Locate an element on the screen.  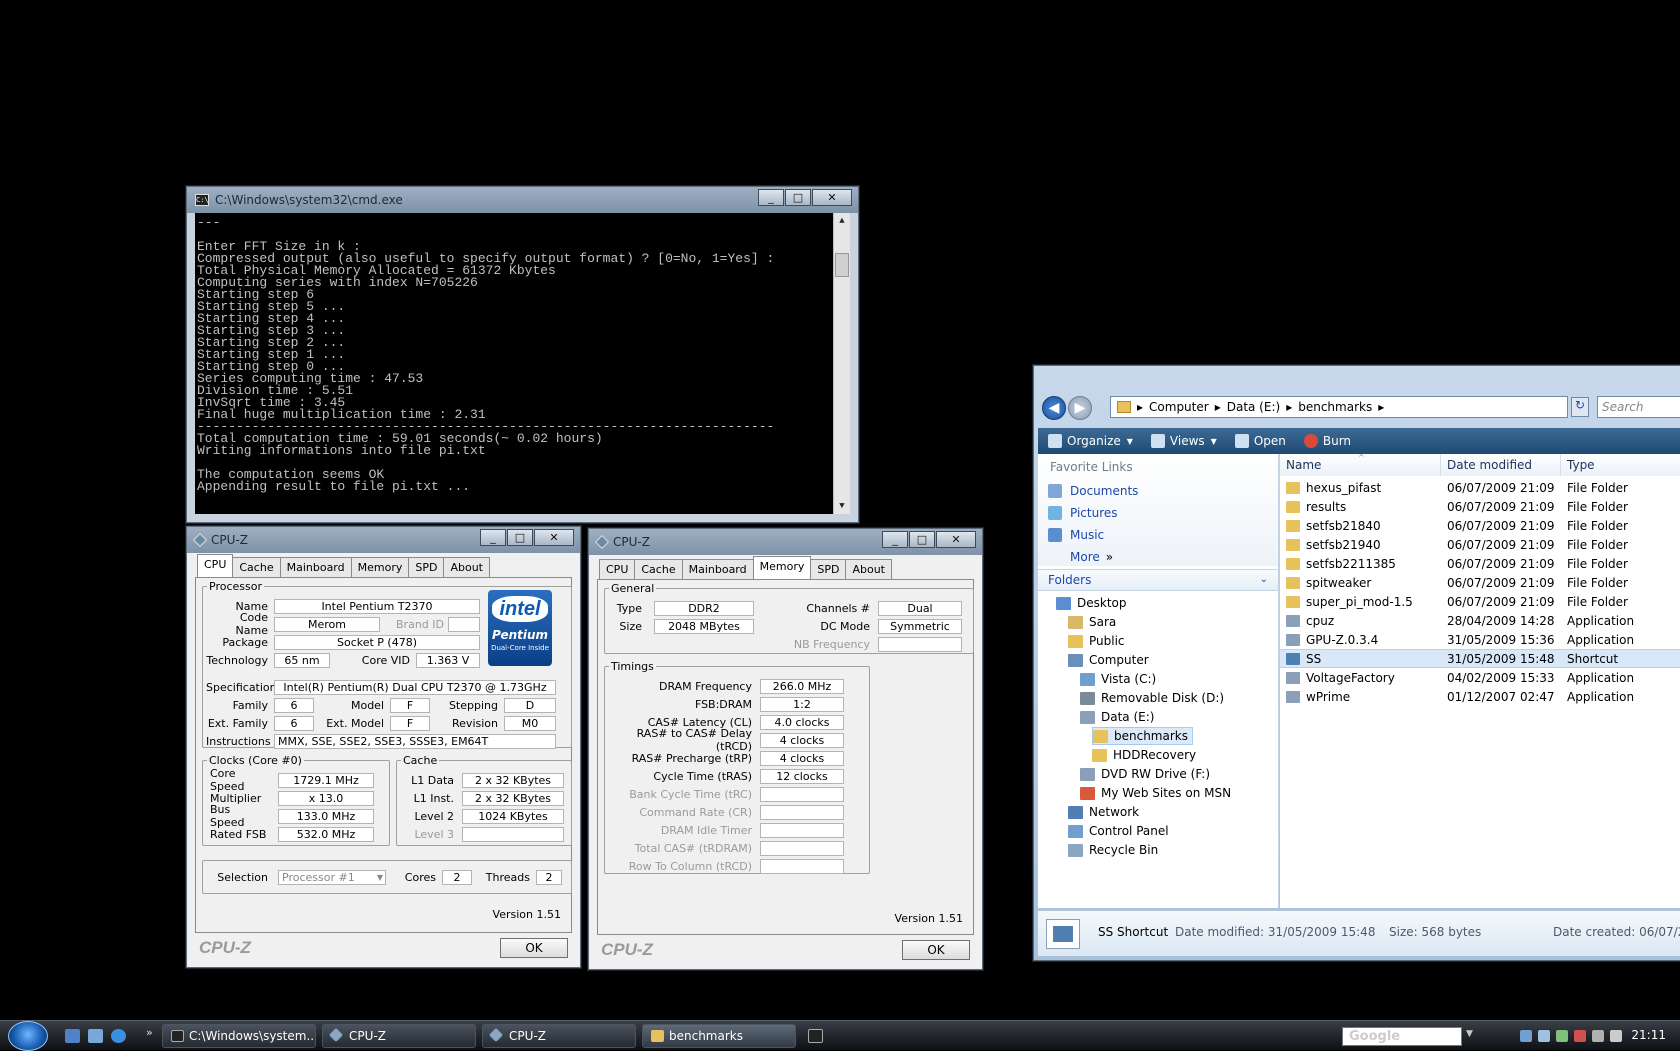
column-date-modified: Date modified is located at coordinates (1501, 465).